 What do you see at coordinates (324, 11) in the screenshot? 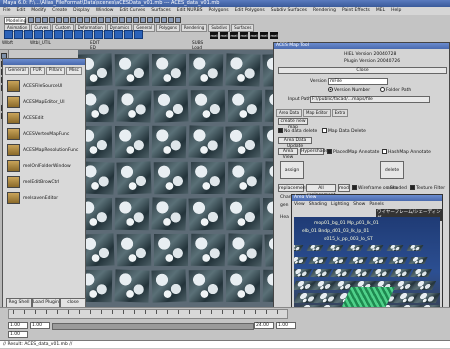
I see `menu-item-rendering: Rendering` at bounding box center [324, 11].